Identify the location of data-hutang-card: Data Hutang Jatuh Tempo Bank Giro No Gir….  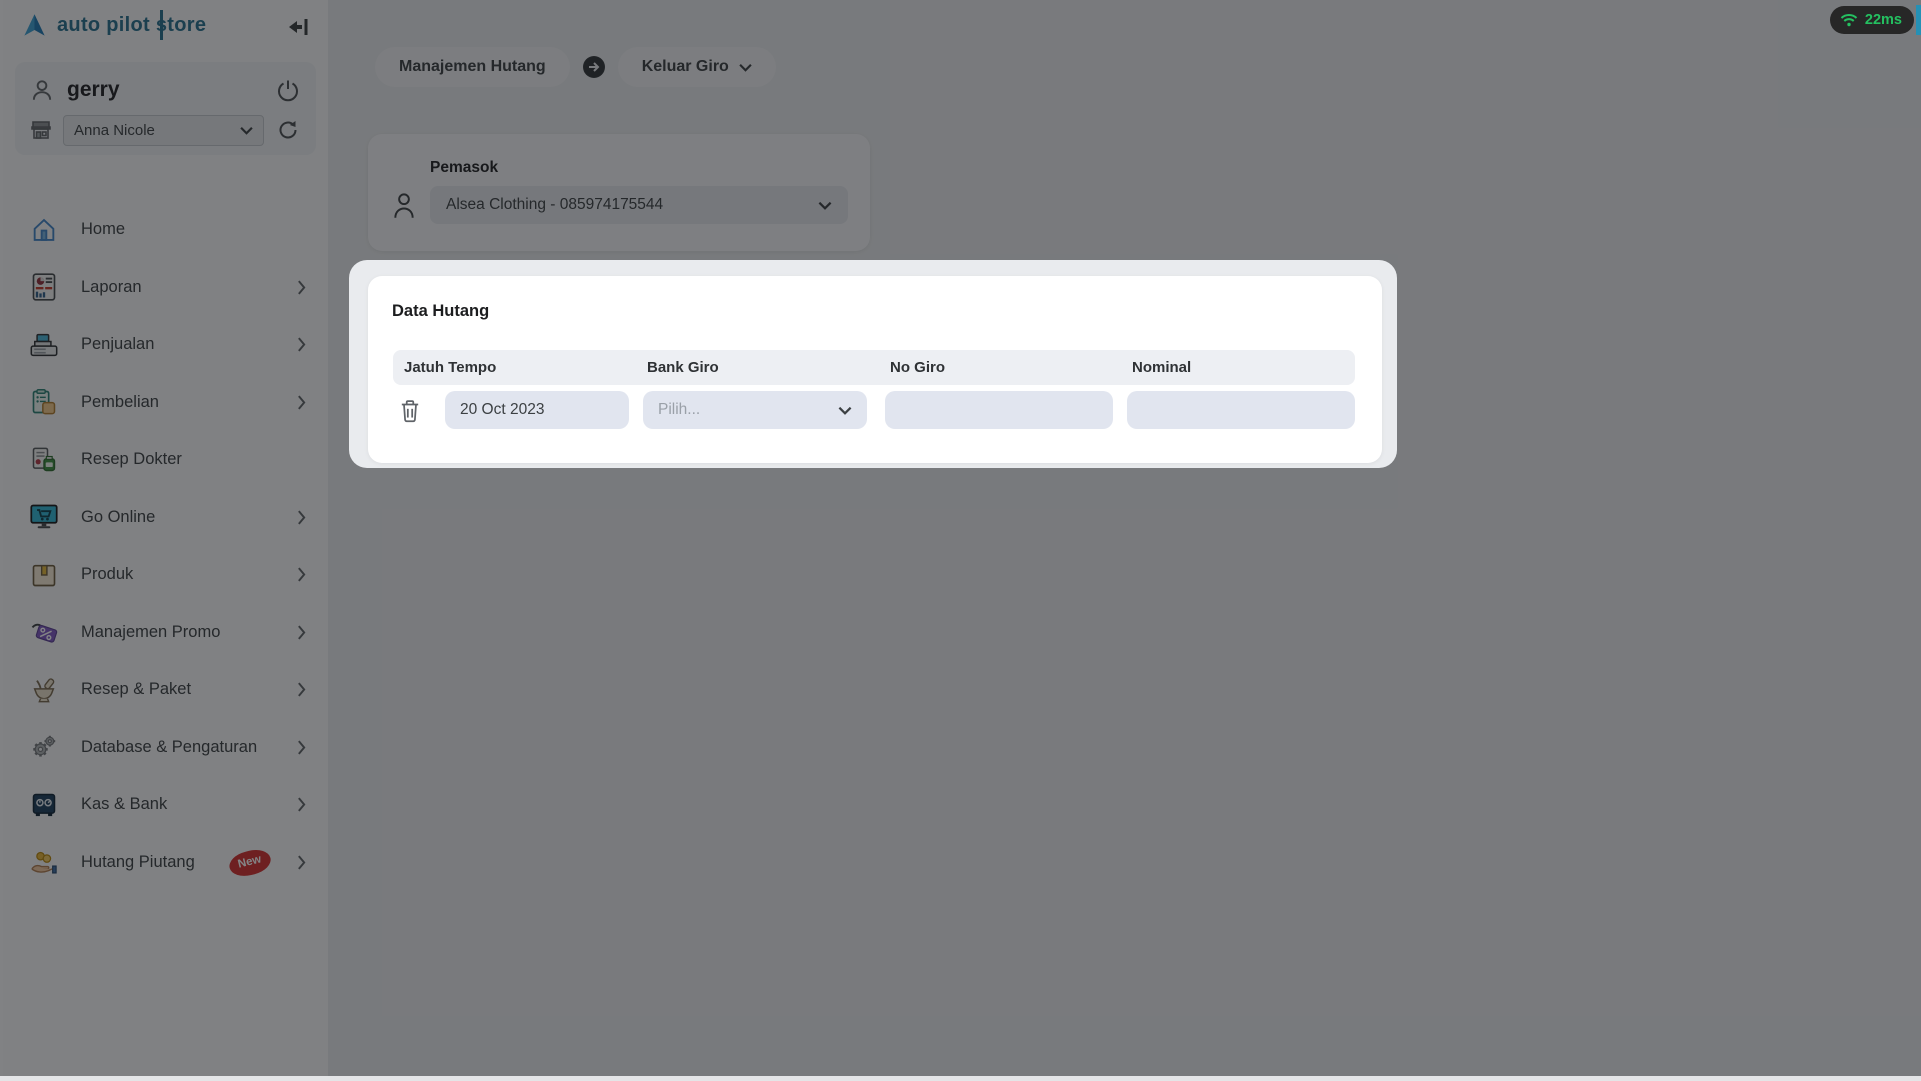
(875, 369).